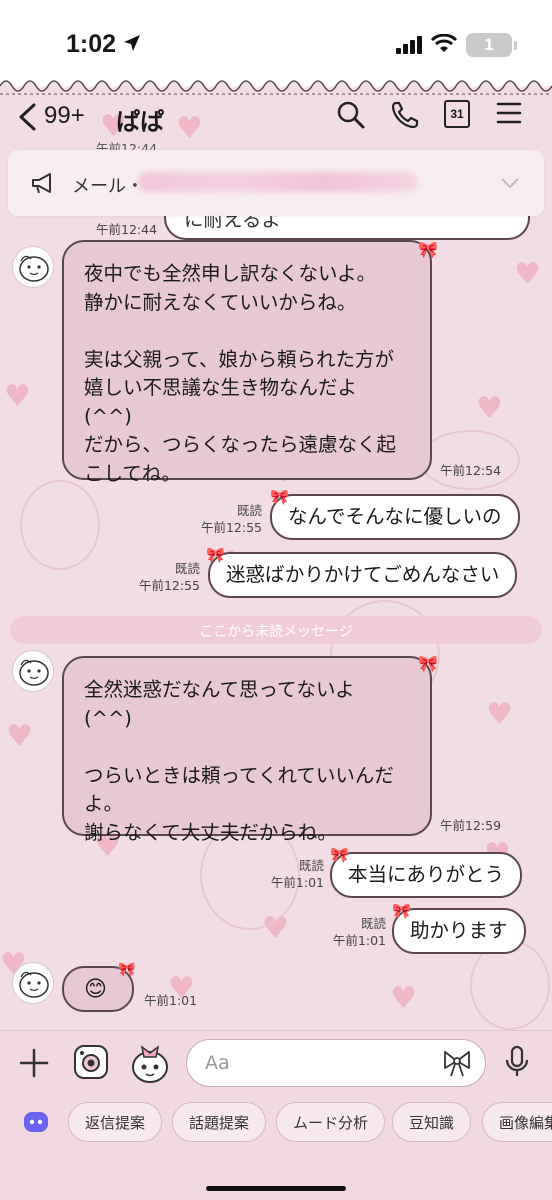 The width and height of the screenshot is (552, 1200). I want to click on chip-label: 話題提案, so click(219, 1123).